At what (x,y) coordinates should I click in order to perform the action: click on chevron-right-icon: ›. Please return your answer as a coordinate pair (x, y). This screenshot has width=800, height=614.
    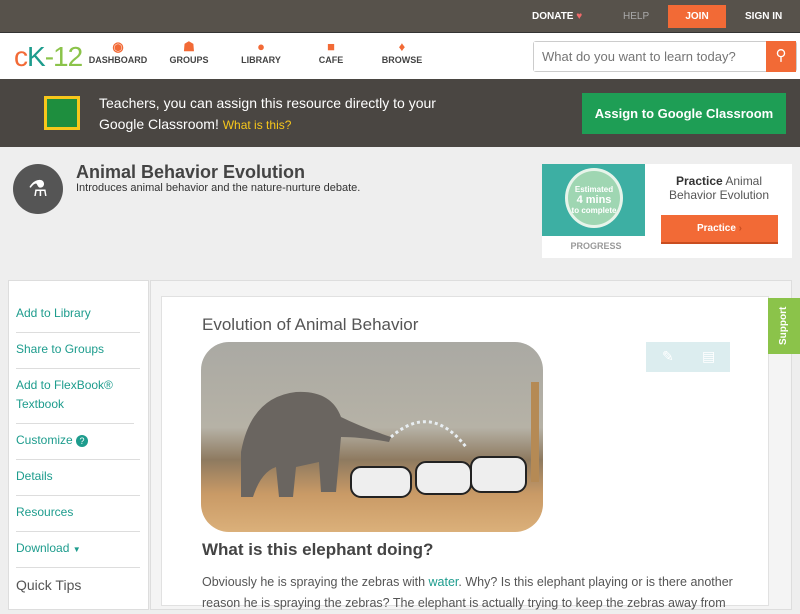
    Looking at the image, I should click on (740, 228).